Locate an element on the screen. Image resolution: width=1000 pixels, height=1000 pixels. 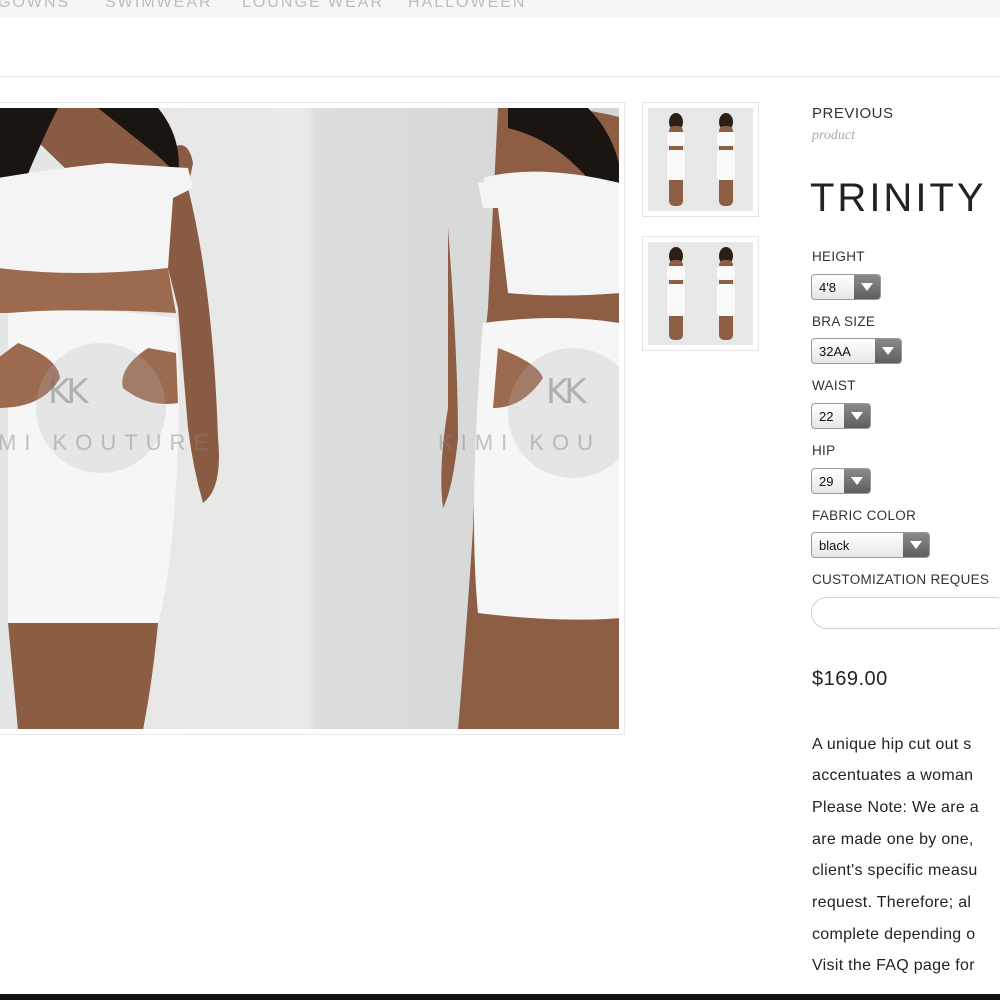
description-line: accentuates a woman is located at coordinates (893, 775).